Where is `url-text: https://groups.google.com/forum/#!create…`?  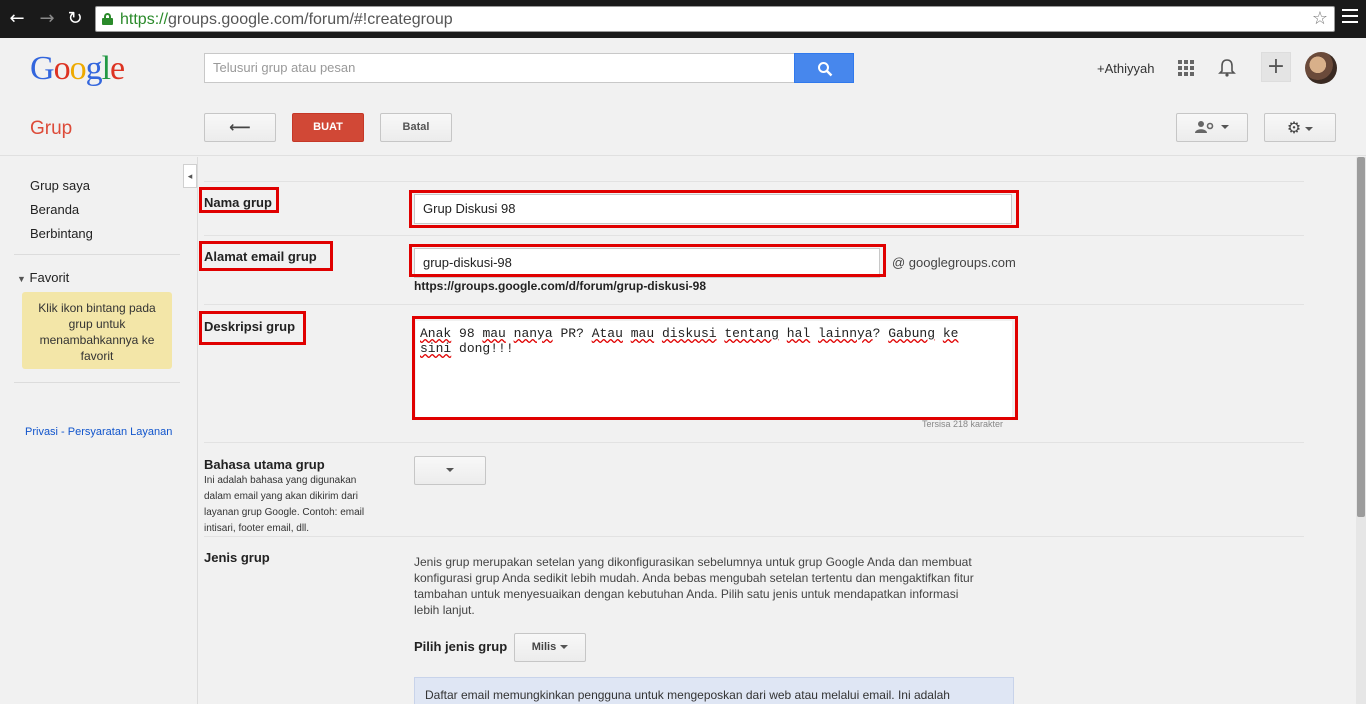
url-text: https://groups.google.com/forum/#!create… is located at coordinates (286, 19).